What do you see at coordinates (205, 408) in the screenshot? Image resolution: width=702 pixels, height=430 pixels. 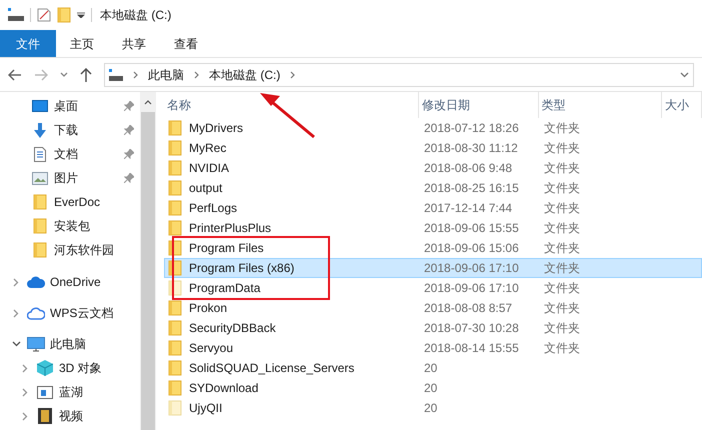 I see `file-name: UjyQII` at bounding box center [205, 408].